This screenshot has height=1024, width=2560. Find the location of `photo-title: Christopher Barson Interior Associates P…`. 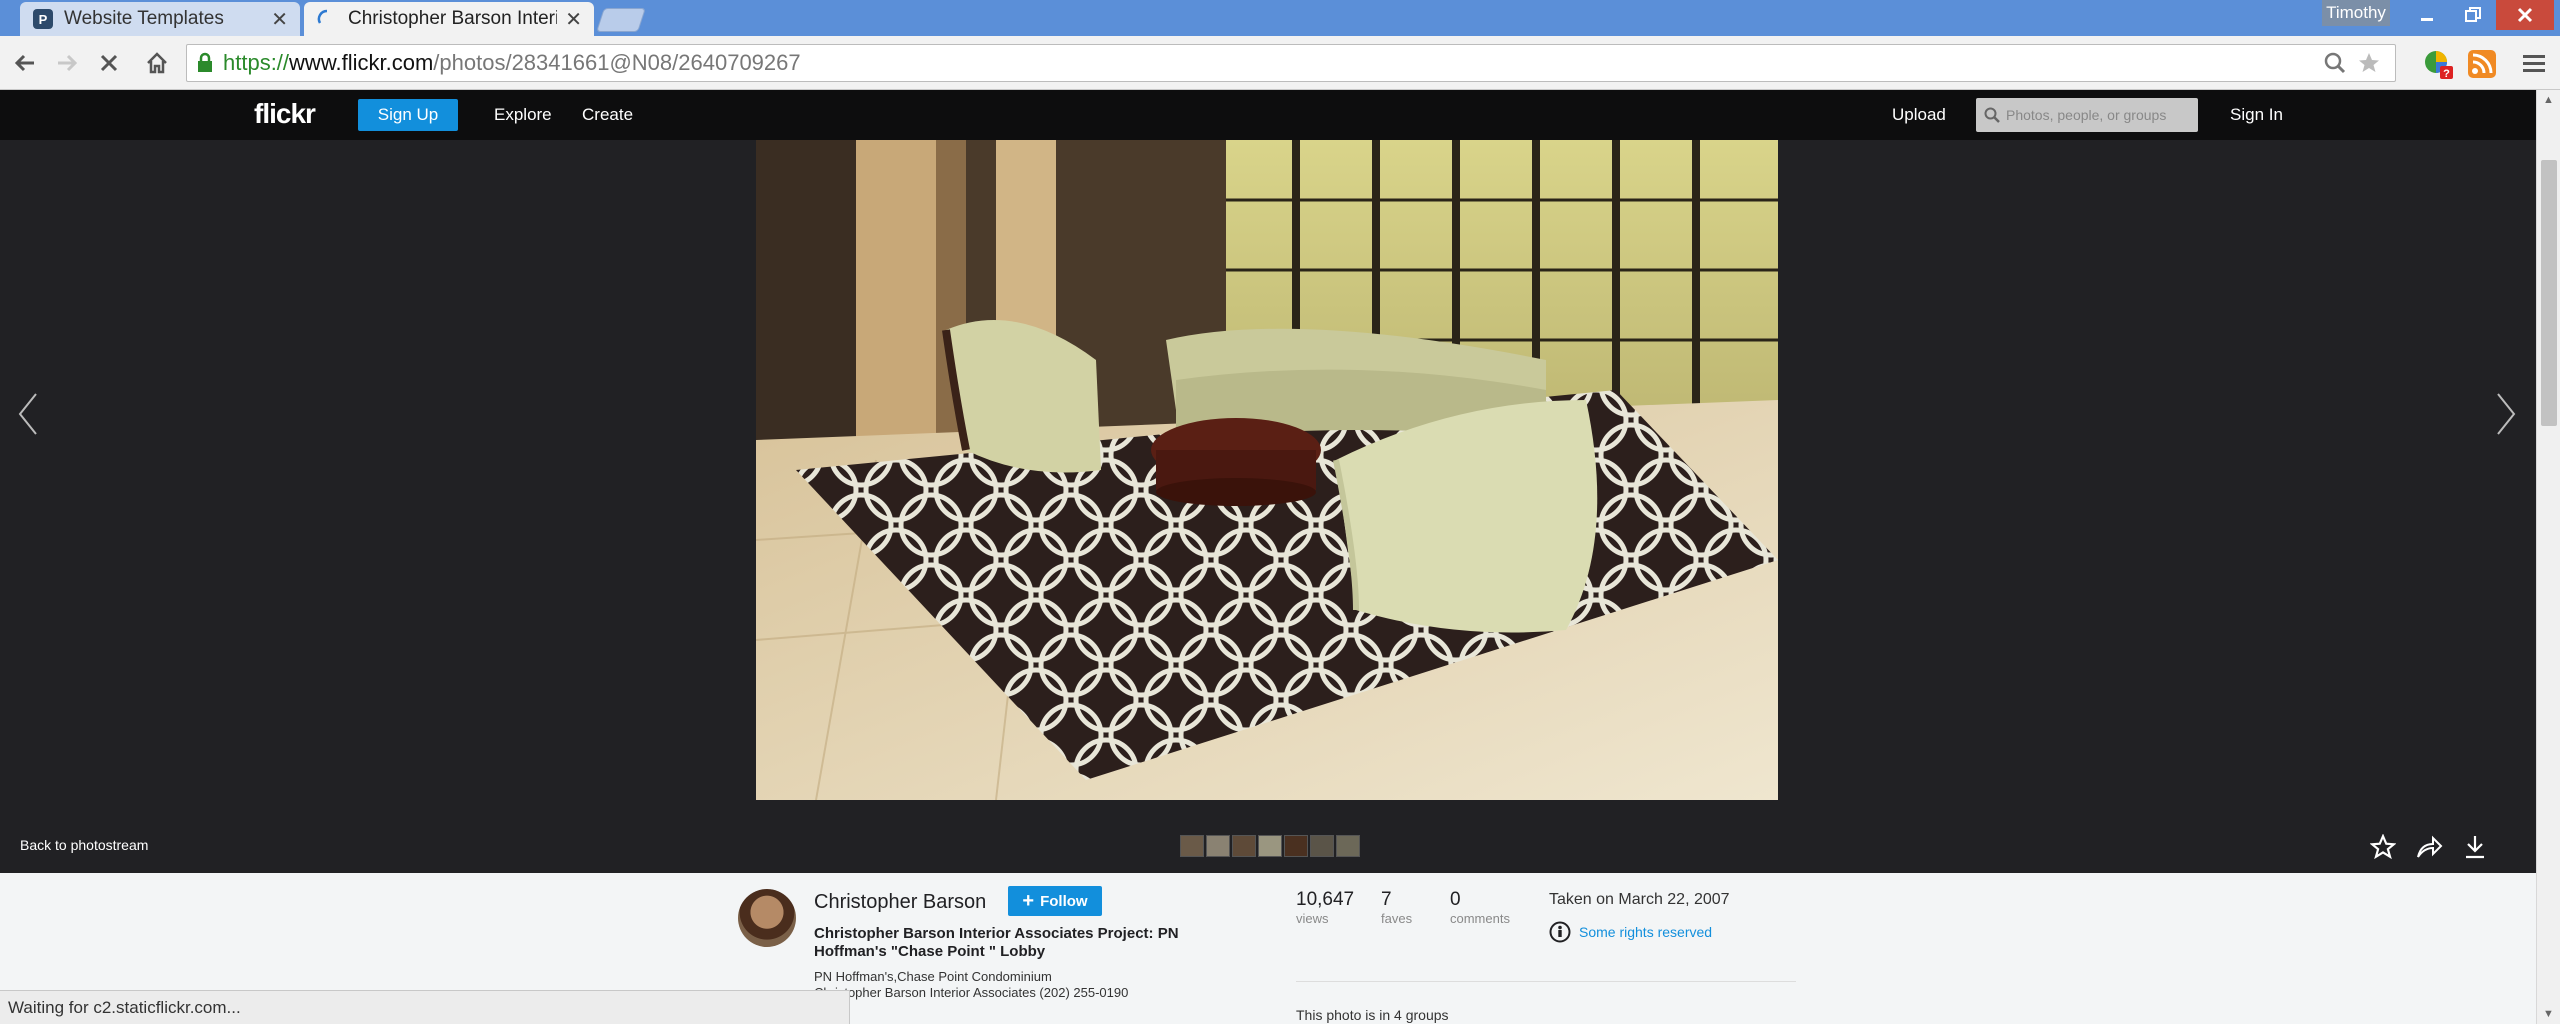

photo-title: Christopher Barson Interior Associates P… is located at coordinates (996, 942).